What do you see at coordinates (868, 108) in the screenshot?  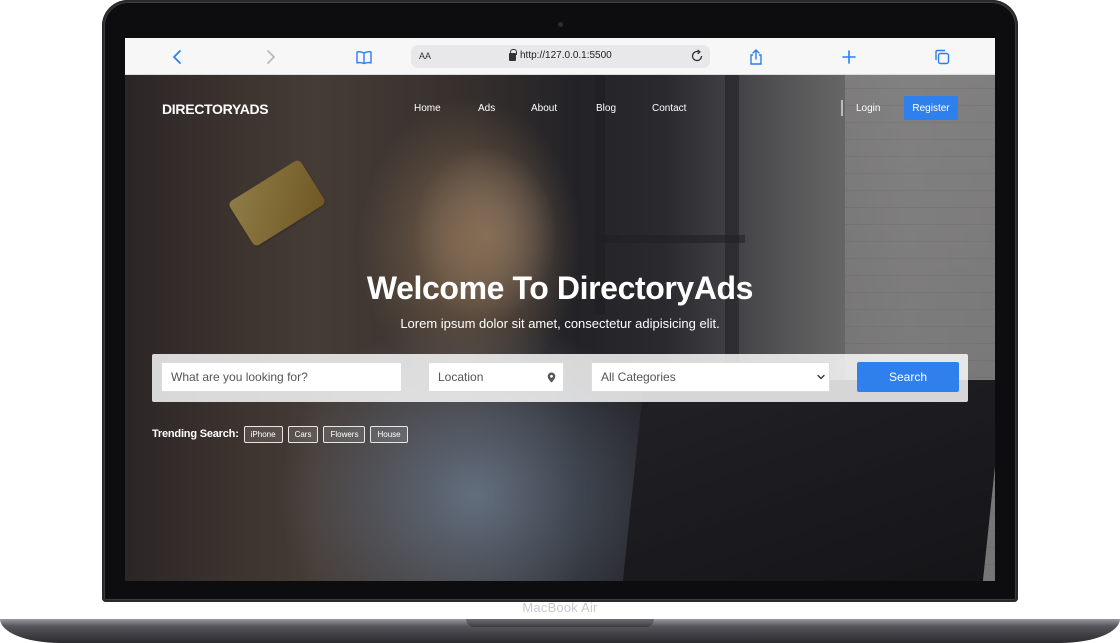 I see `login-link: Login` at bounding box center [868, 108].